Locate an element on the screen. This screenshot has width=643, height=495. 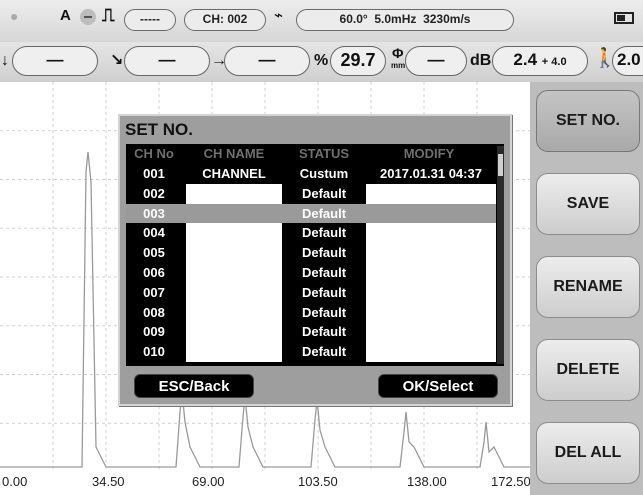
ch-no-cell: 003 is located at coordinates (154, 213).